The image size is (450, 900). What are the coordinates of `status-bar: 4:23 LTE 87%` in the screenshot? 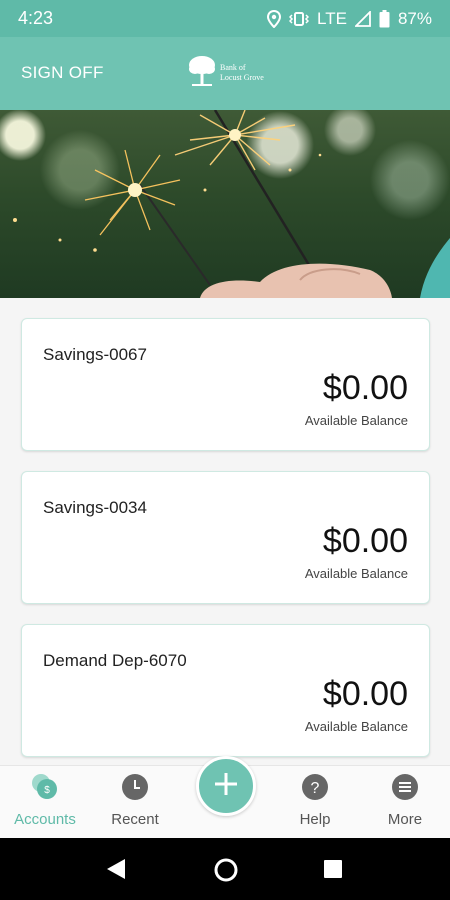 It's located at (225, 18).